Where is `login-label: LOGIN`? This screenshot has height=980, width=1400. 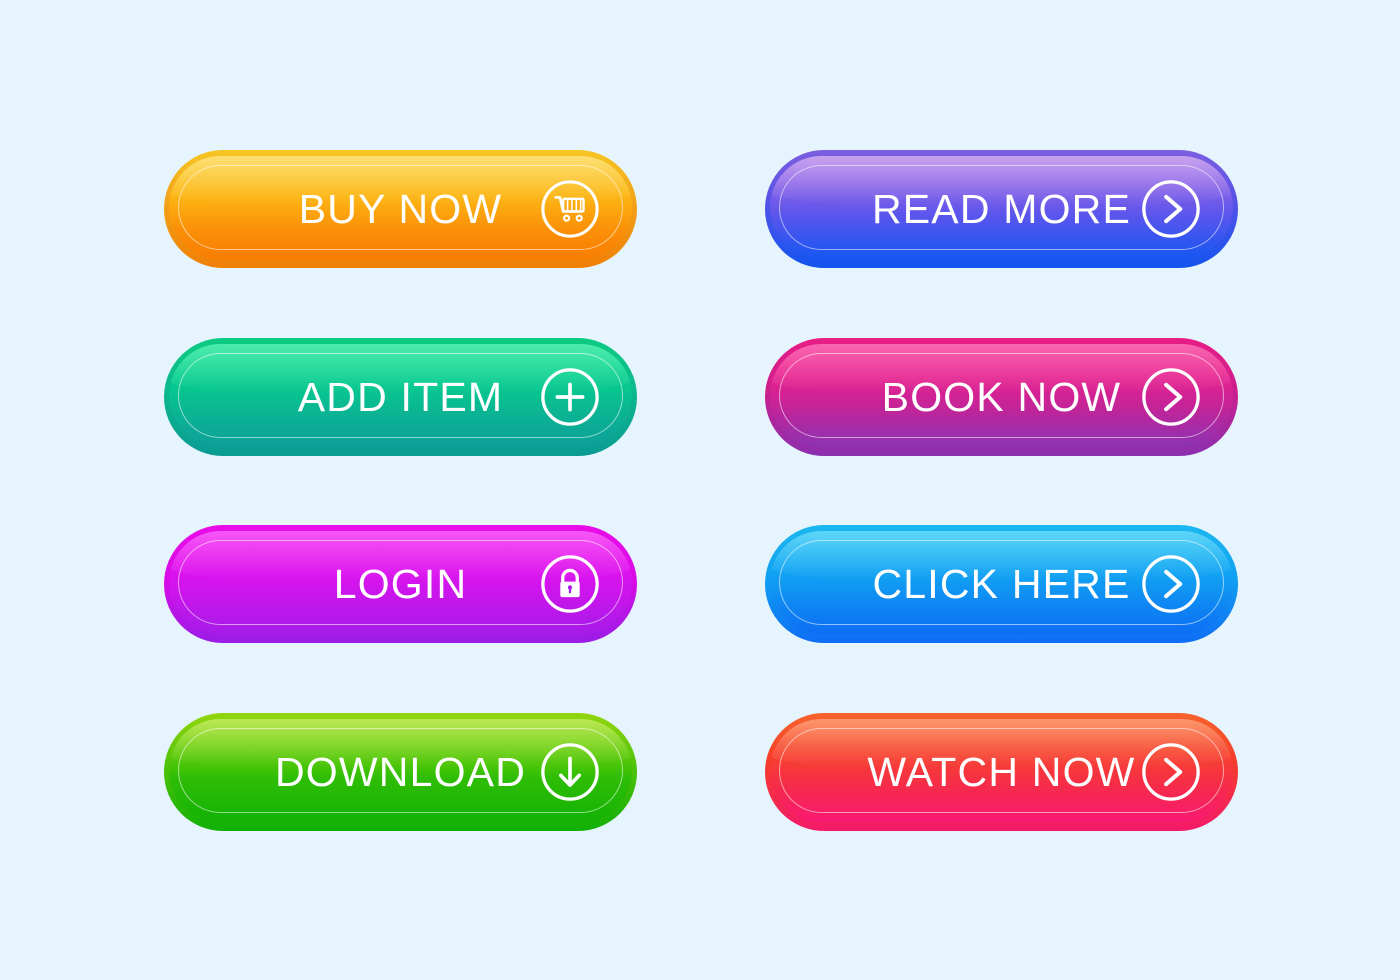 login-label: LOGIN is located at coordinates (400, 583).